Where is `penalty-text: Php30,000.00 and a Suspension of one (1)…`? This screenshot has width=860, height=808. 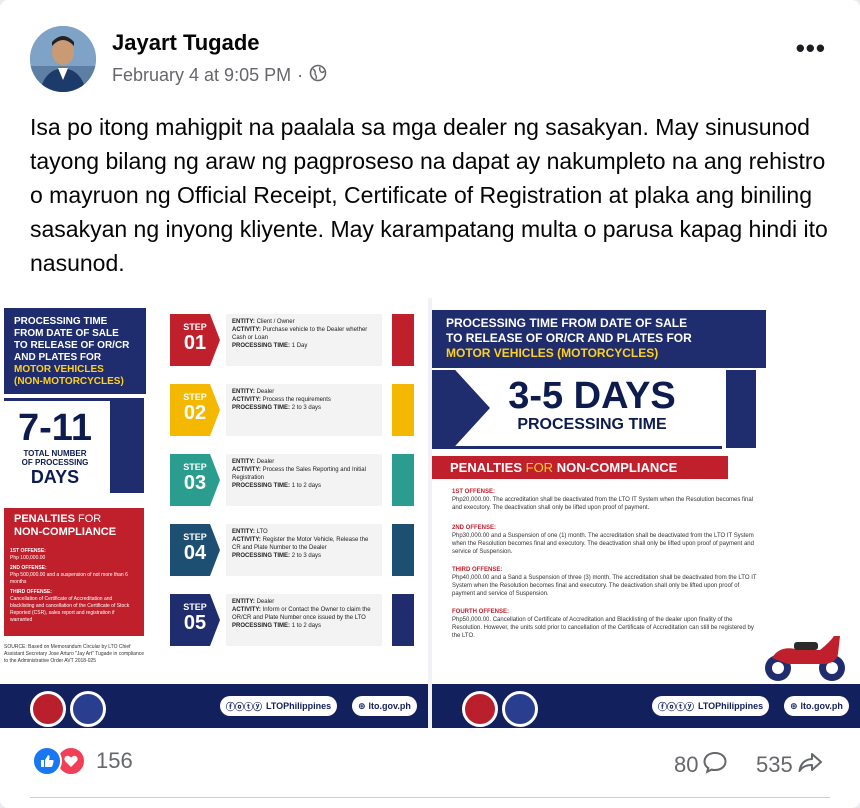 penalty-text: Php30,000.00 and a Suspension of one (1)… is located at coordinates (603, 544).